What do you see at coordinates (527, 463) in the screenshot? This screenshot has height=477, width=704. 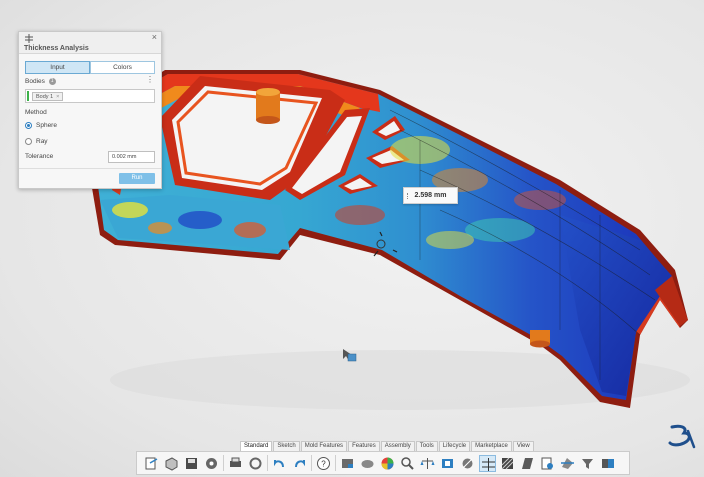 I see `draft-icon` at bounding box center [527, 463].